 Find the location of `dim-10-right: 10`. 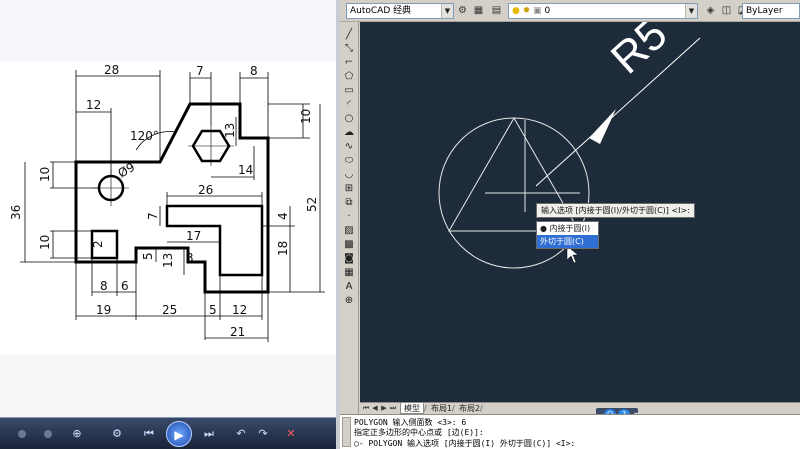

dim-10-right: 10 is located at coordinates (306, 116).